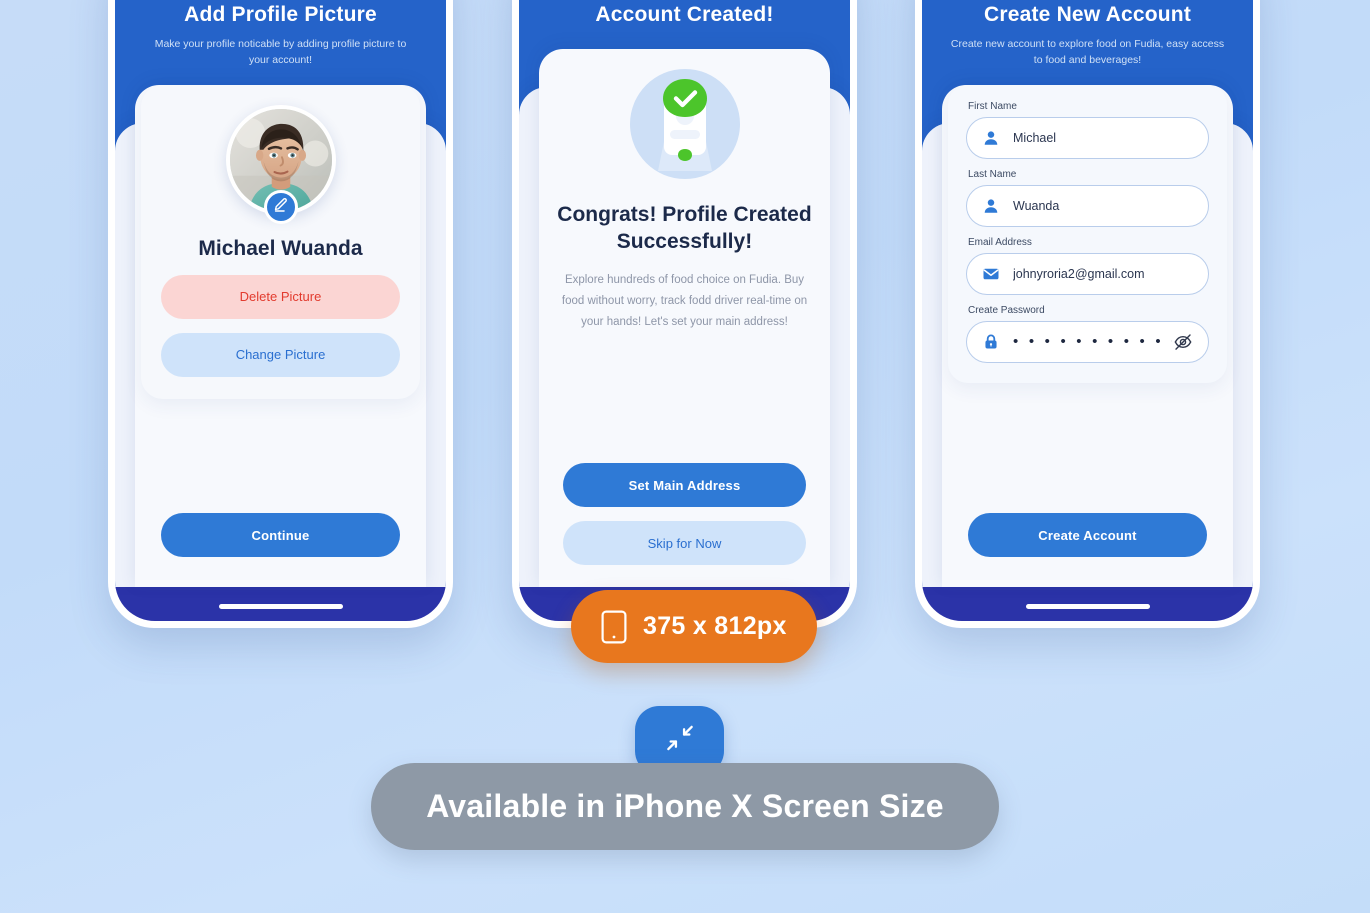  What do you see at coordinates (991, 342) in the screenshot?
I see `lock-icon` at bounding box center [991, 342].